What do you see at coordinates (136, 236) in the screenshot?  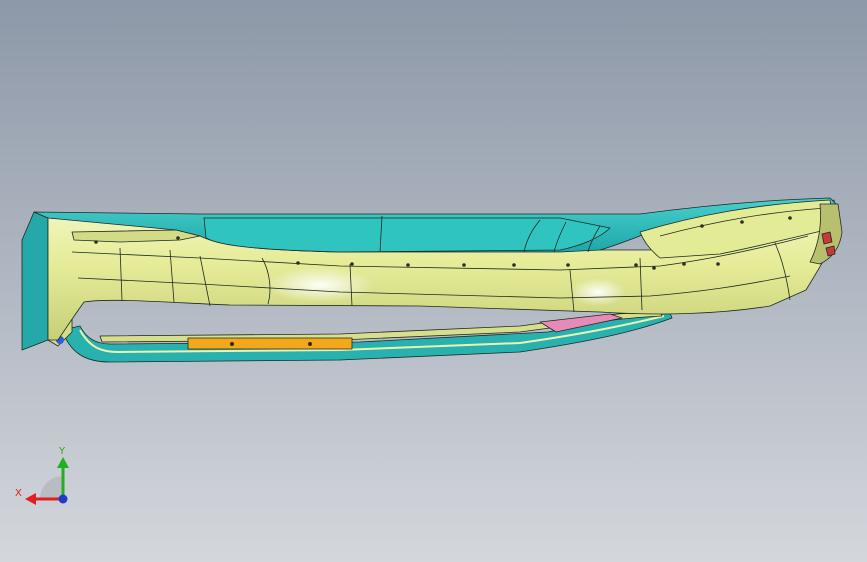 I see `left-cap-detail` at bounding box center [136, 236].